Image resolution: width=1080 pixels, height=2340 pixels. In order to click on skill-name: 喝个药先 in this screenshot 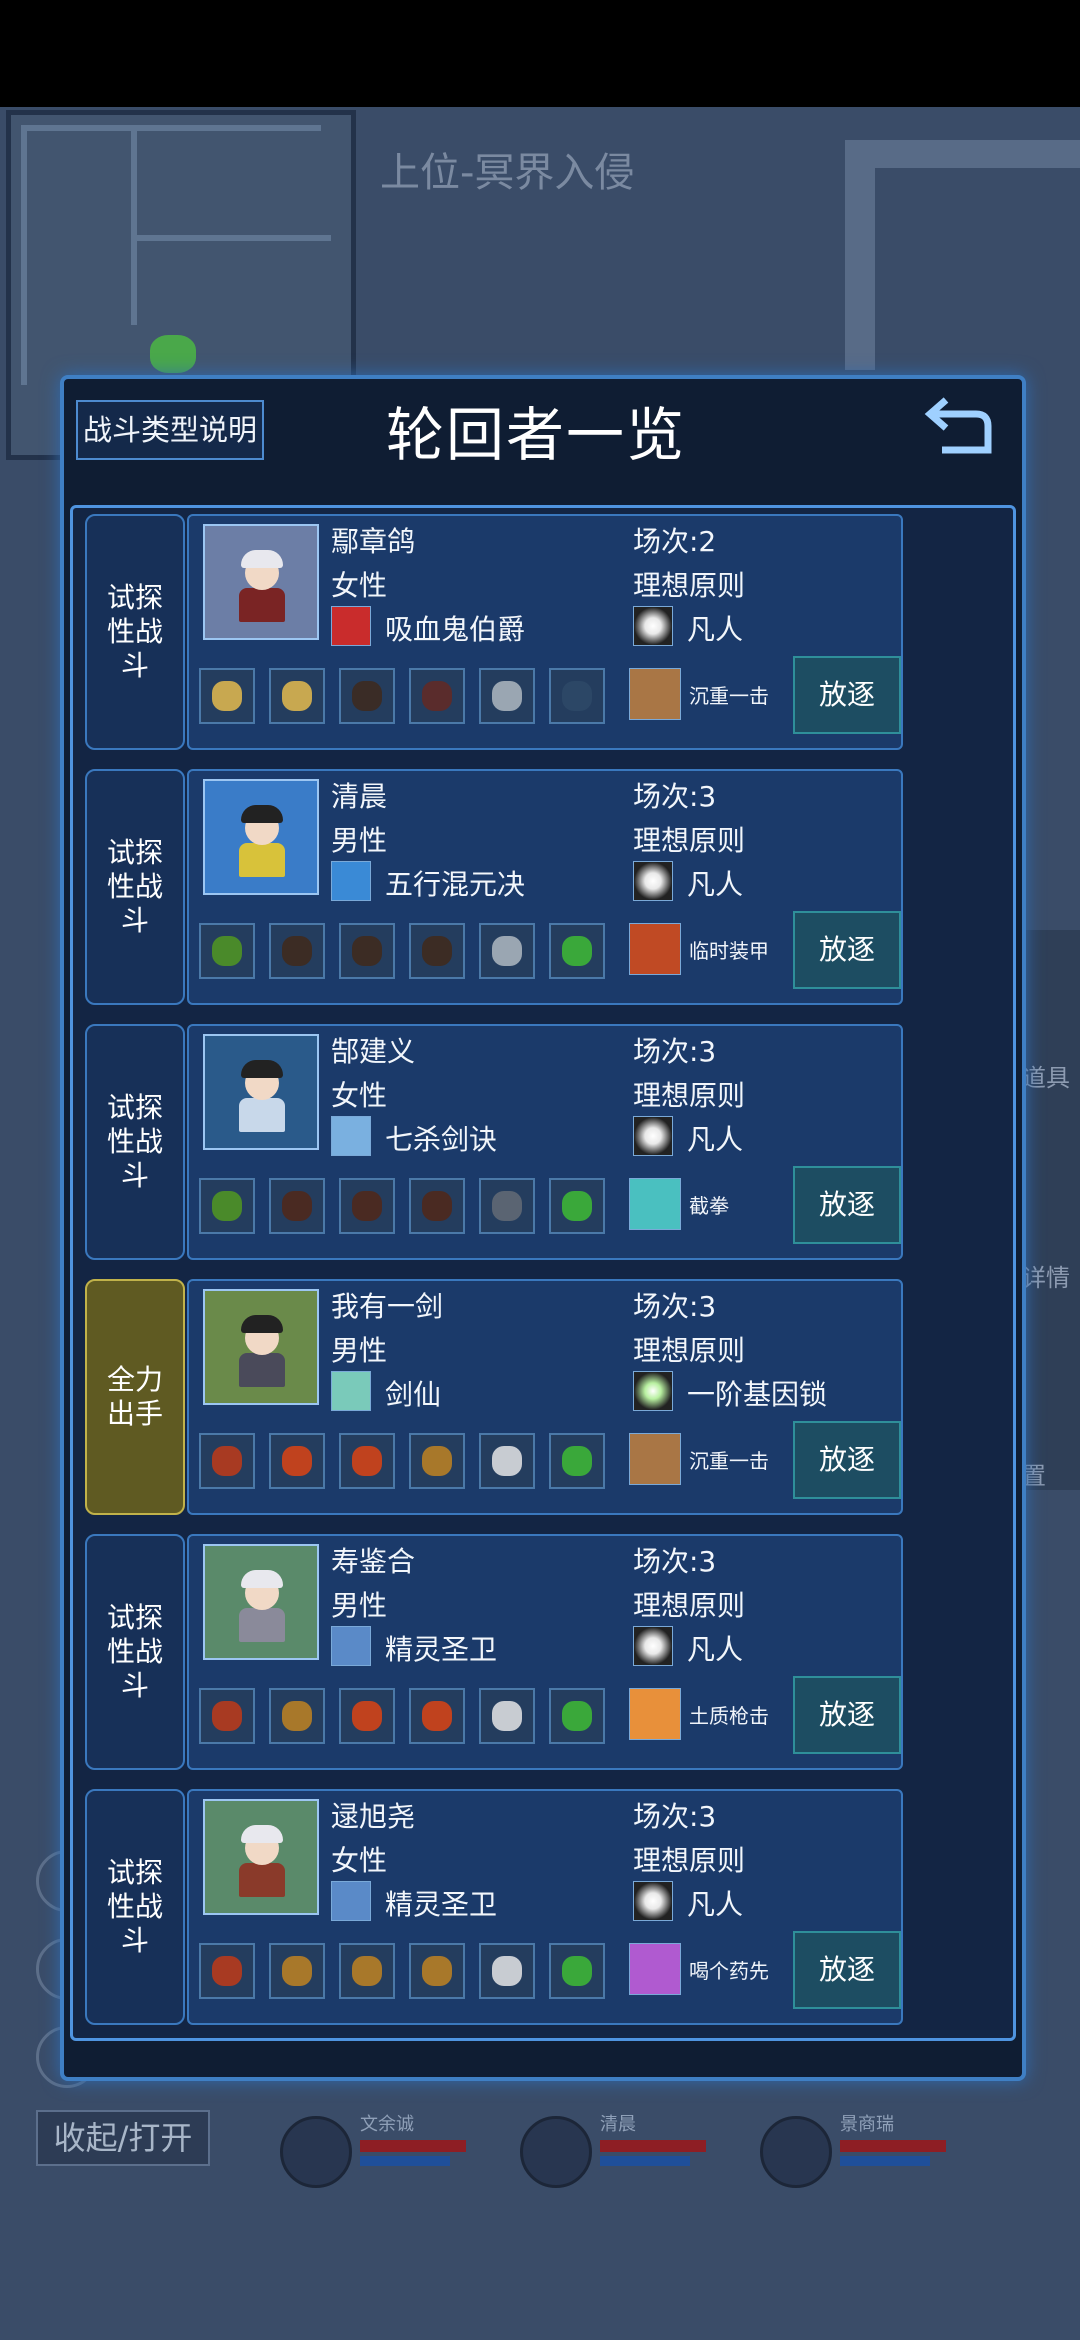, I will do `click(729, 1971)`.